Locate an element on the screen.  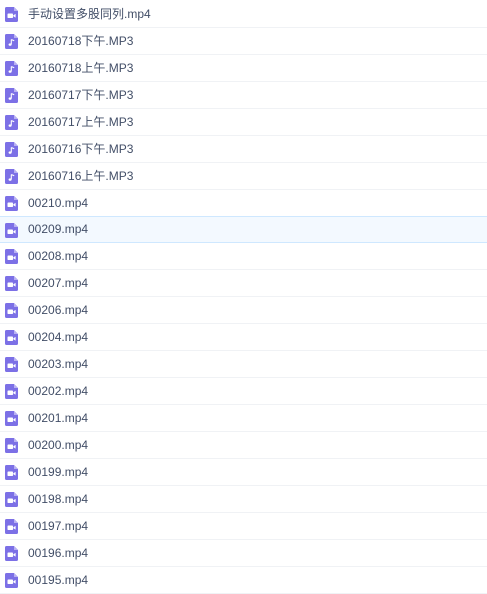
file-name: 00198.mp4 is located at coordinates (58, 498).